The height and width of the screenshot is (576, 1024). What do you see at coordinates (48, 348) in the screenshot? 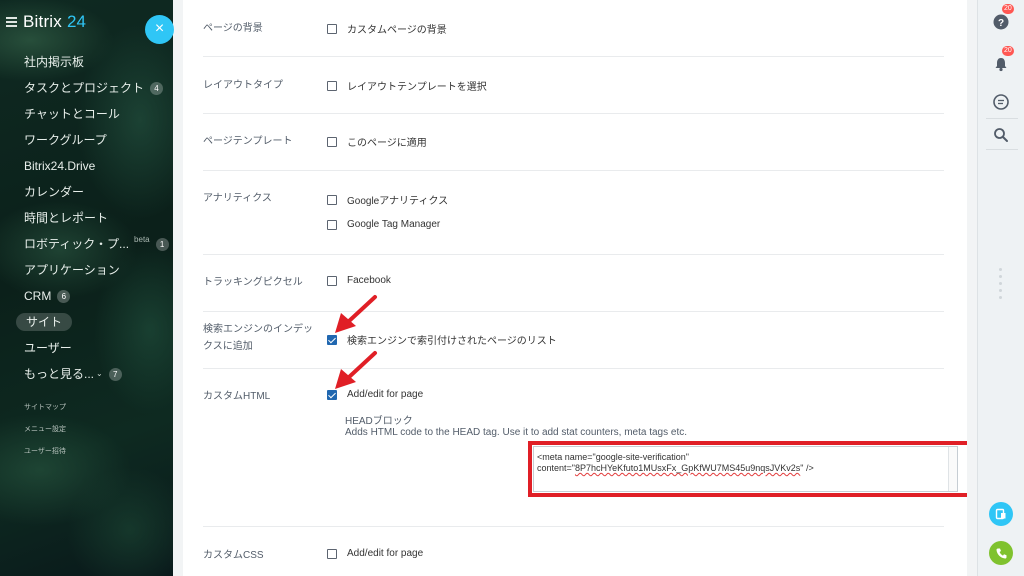
I see `sidebar-item-label: ユーザー` at bounding box center [48, 348].